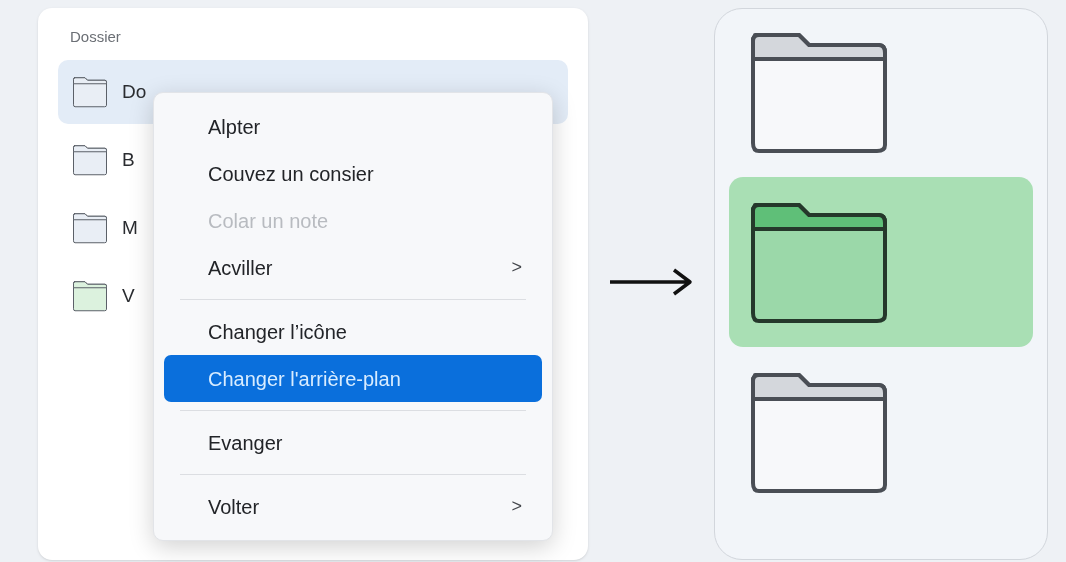 The width and height of the screenshot is (1066, 562). Describe the element at coordinates (240, 268) in the screenshot. I see `menu-item-label: Acviller` at that location.